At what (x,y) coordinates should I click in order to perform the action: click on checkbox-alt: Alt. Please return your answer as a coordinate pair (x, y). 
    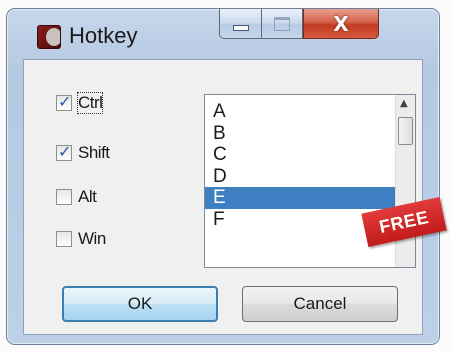
    Looking at the image, I should click on (76, 197).